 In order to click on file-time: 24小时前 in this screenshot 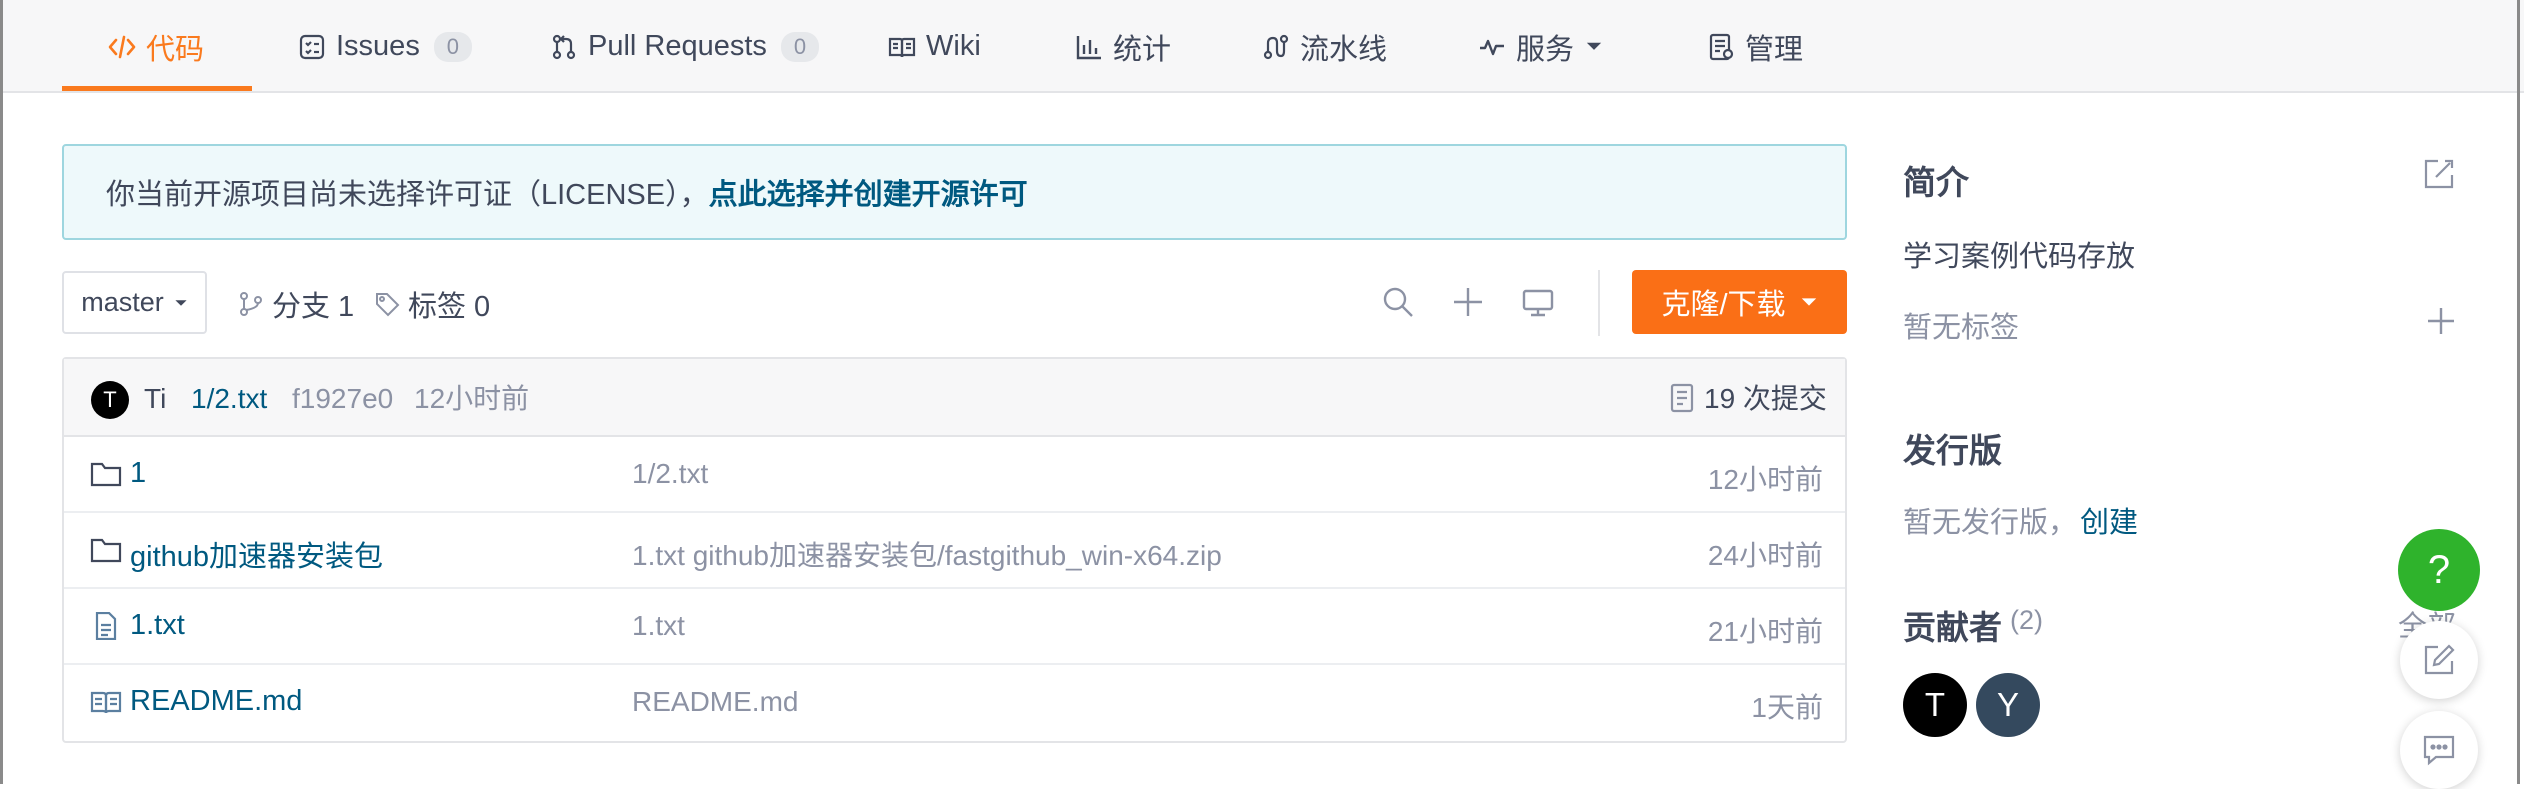, I will do `click(1765, 555)`.